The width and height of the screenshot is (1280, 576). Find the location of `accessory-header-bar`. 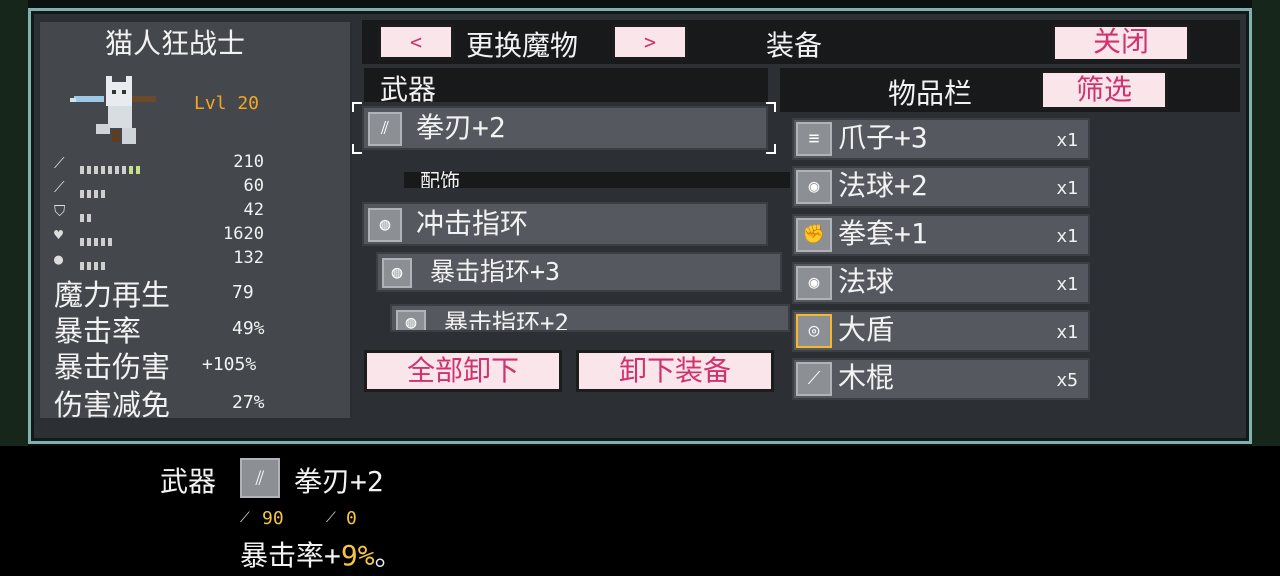

accessory-header-bar is located at coordinates (597, 180).